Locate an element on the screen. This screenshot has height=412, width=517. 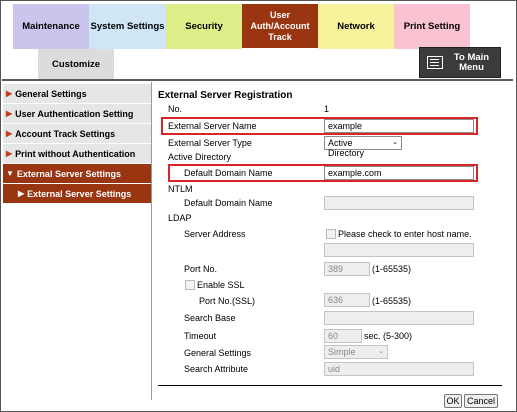
search-base-label: Search Base is located at coordinates (210, 318).